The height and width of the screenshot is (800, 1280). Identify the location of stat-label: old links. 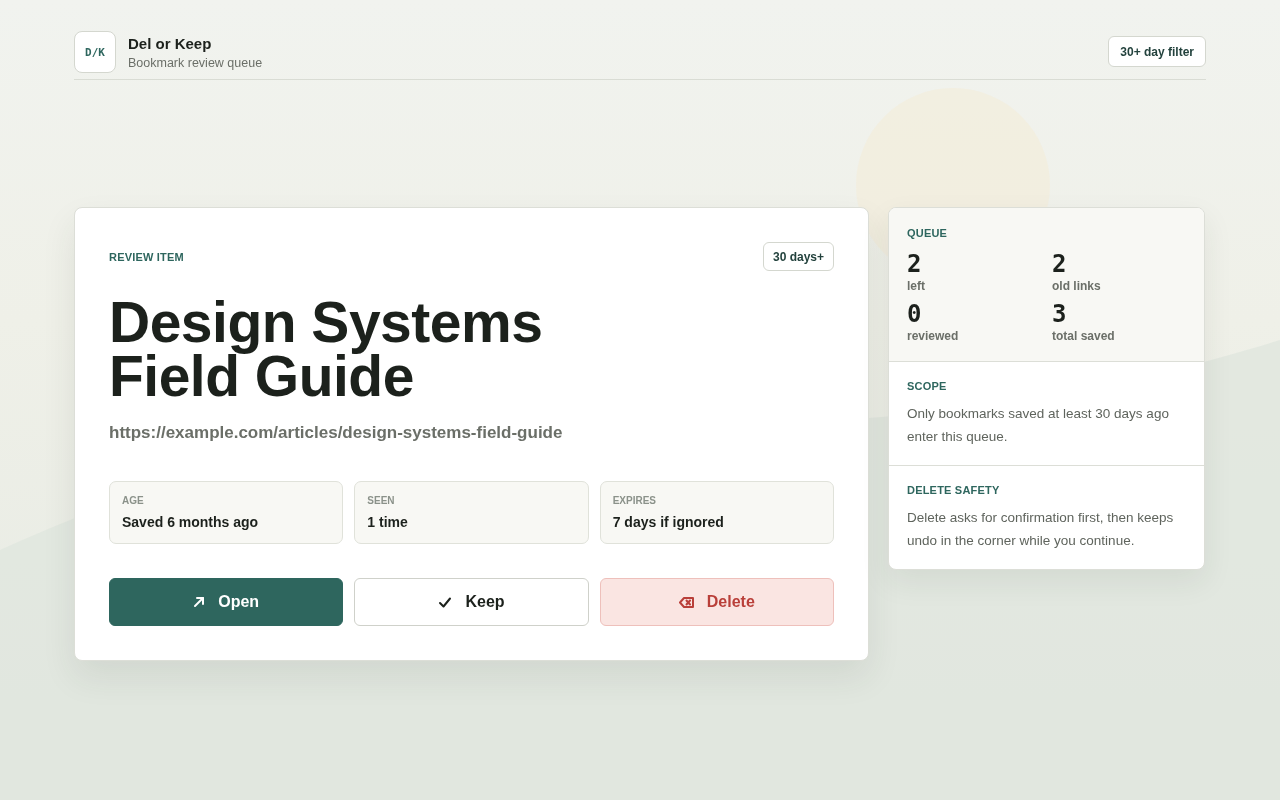
(1077, 286).